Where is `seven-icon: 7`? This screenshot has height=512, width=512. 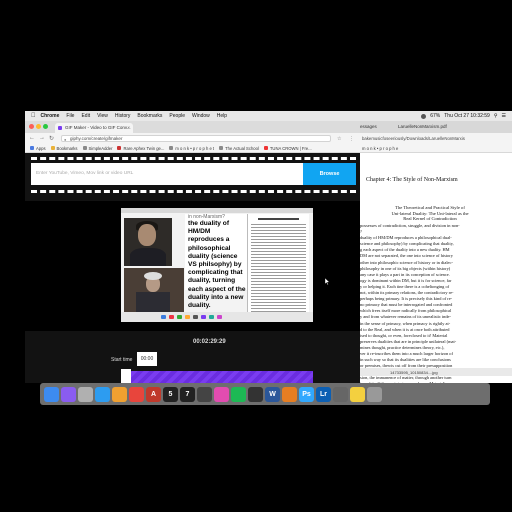
seven-icon: 7 is located at coordinates (187, 394).